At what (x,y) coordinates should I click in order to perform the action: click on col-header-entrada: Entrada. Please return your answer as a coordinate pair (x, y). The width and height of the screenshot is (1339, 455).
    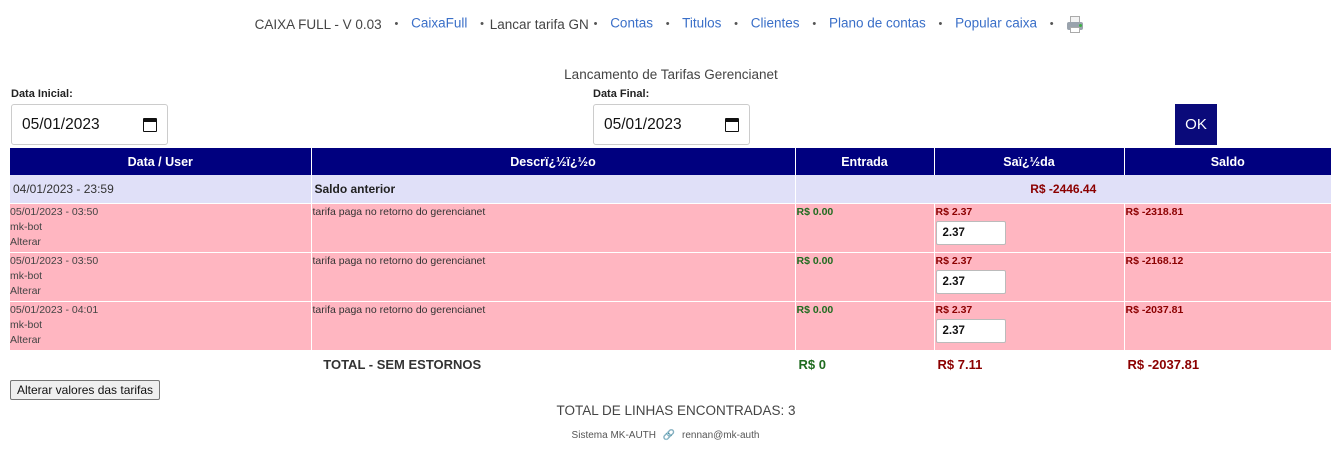
    Looking at the image, I should click on (865, 161).